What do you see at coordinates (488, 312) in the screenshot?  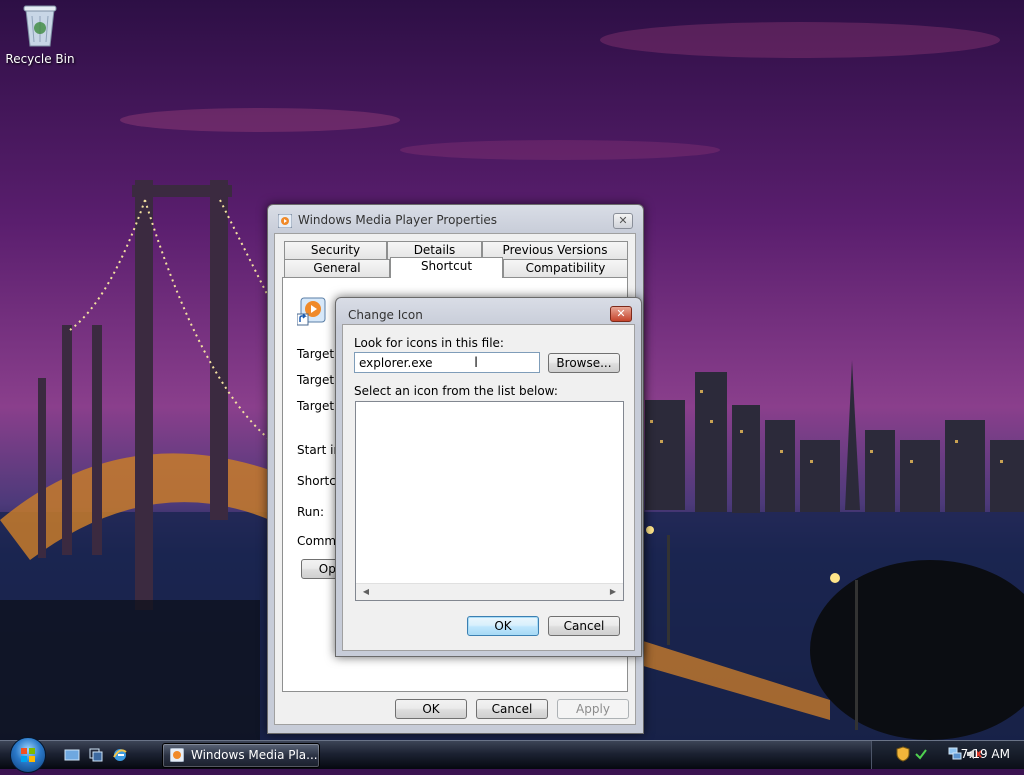 I see `change-icon-titlebar: Change Icon ✕` at bounding box center [488, 312].